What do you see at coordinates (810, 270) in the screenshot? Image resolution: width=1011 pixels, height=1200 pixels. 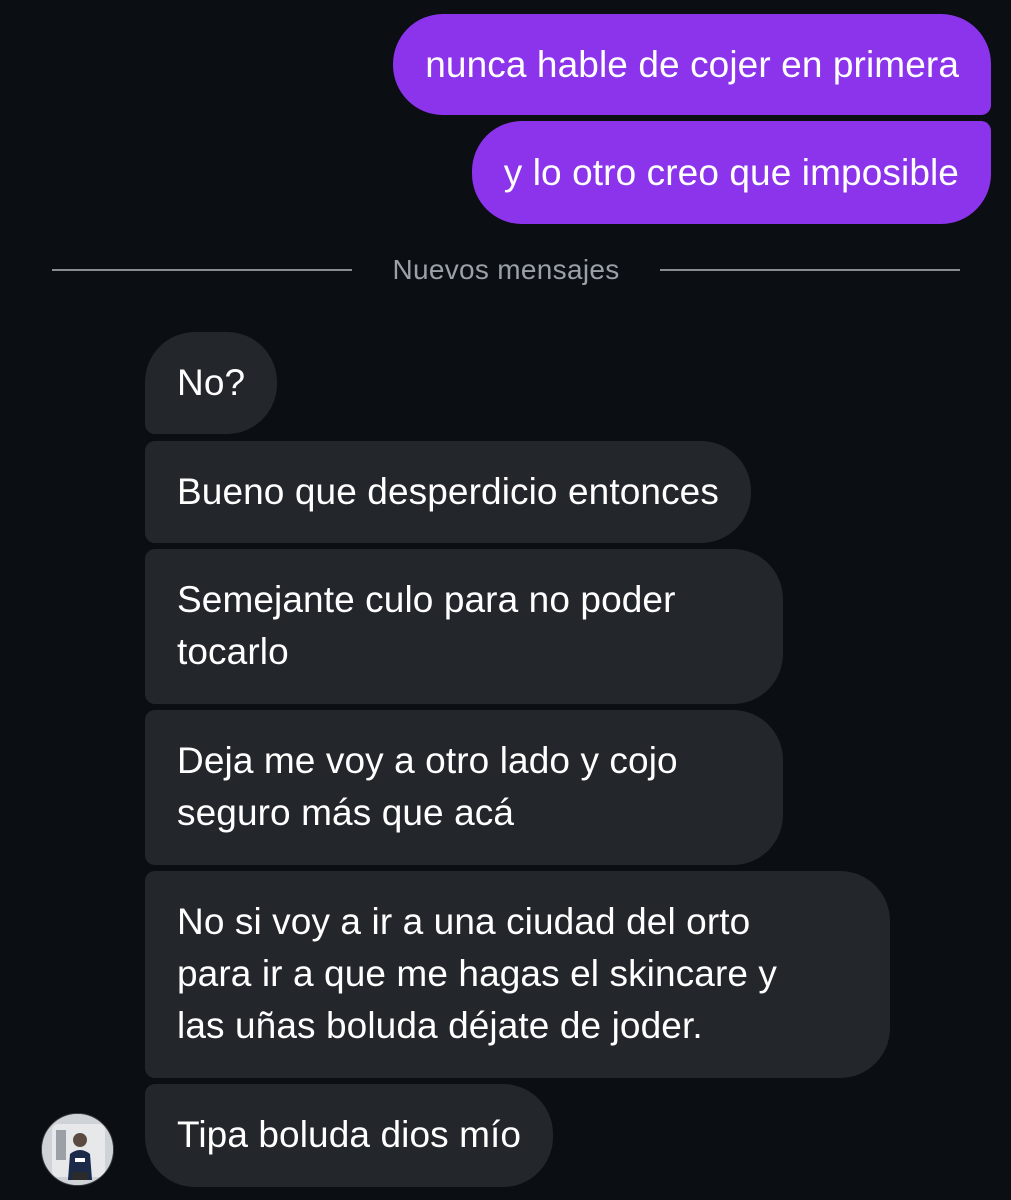 I see `divider-line` at bounding box center [810, 270].